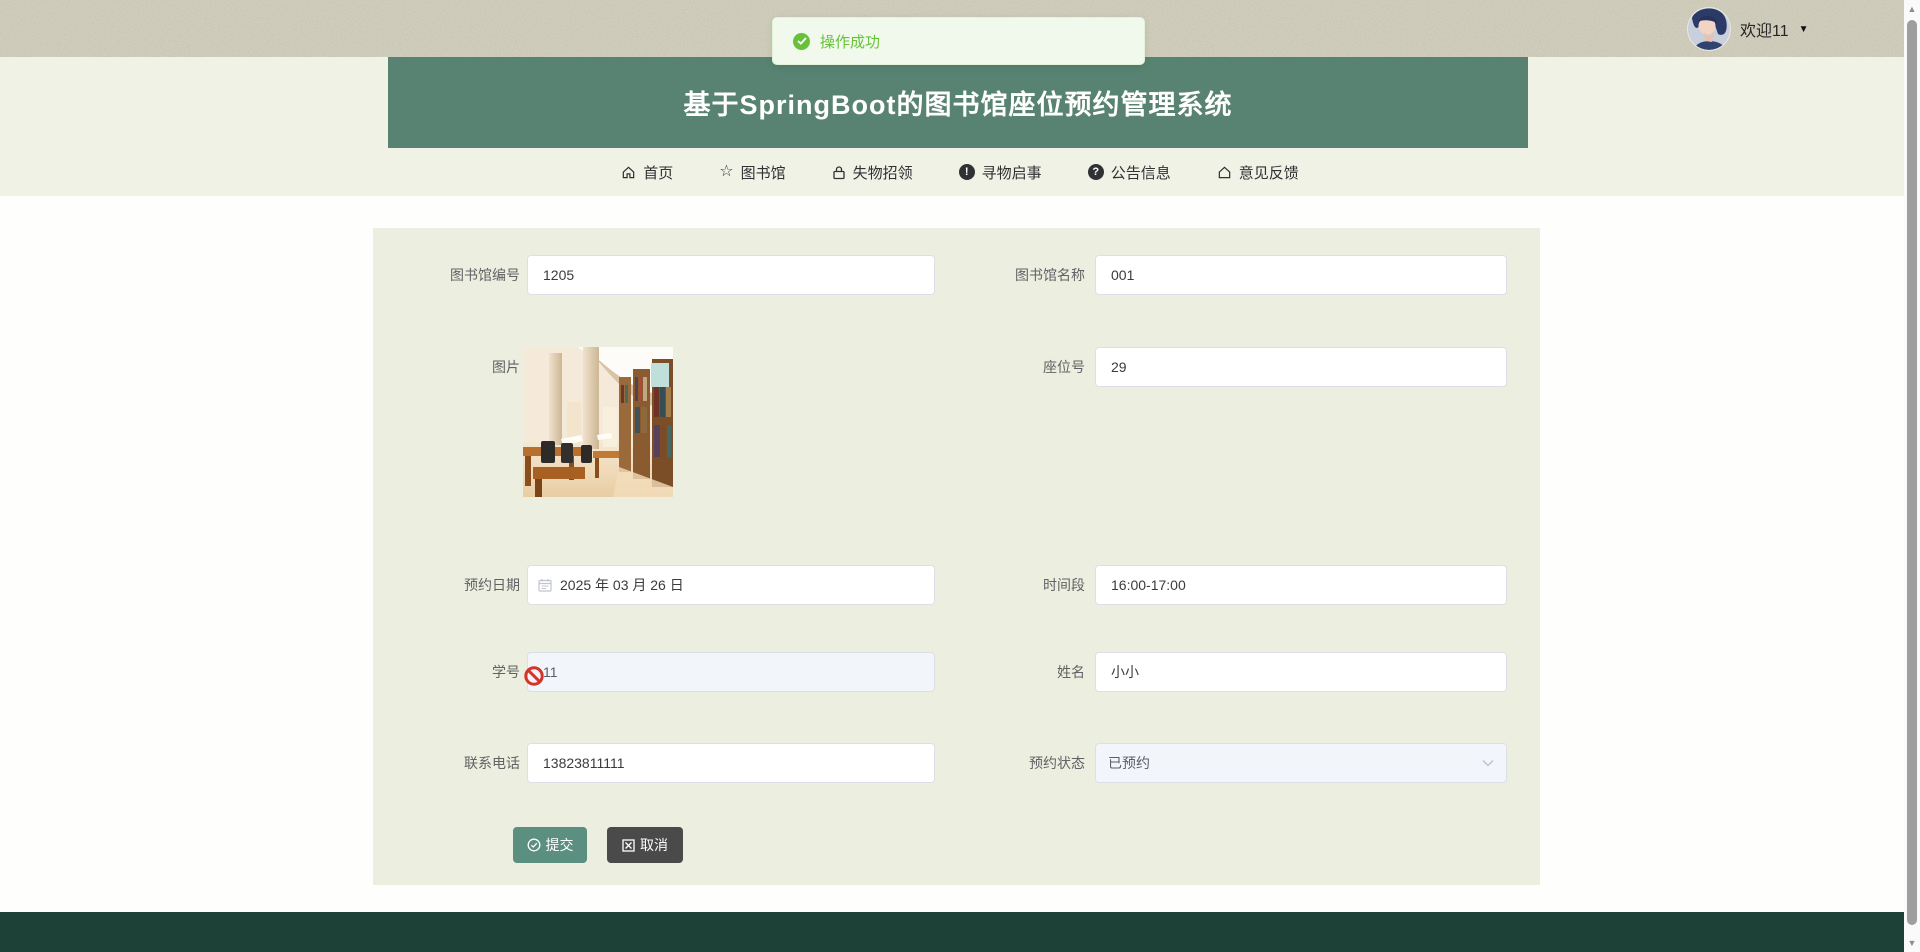 The height and width of the screenshot is (952, 1920). I want to click on nav-item-lost-found: 失物招领, so click(872, 172).